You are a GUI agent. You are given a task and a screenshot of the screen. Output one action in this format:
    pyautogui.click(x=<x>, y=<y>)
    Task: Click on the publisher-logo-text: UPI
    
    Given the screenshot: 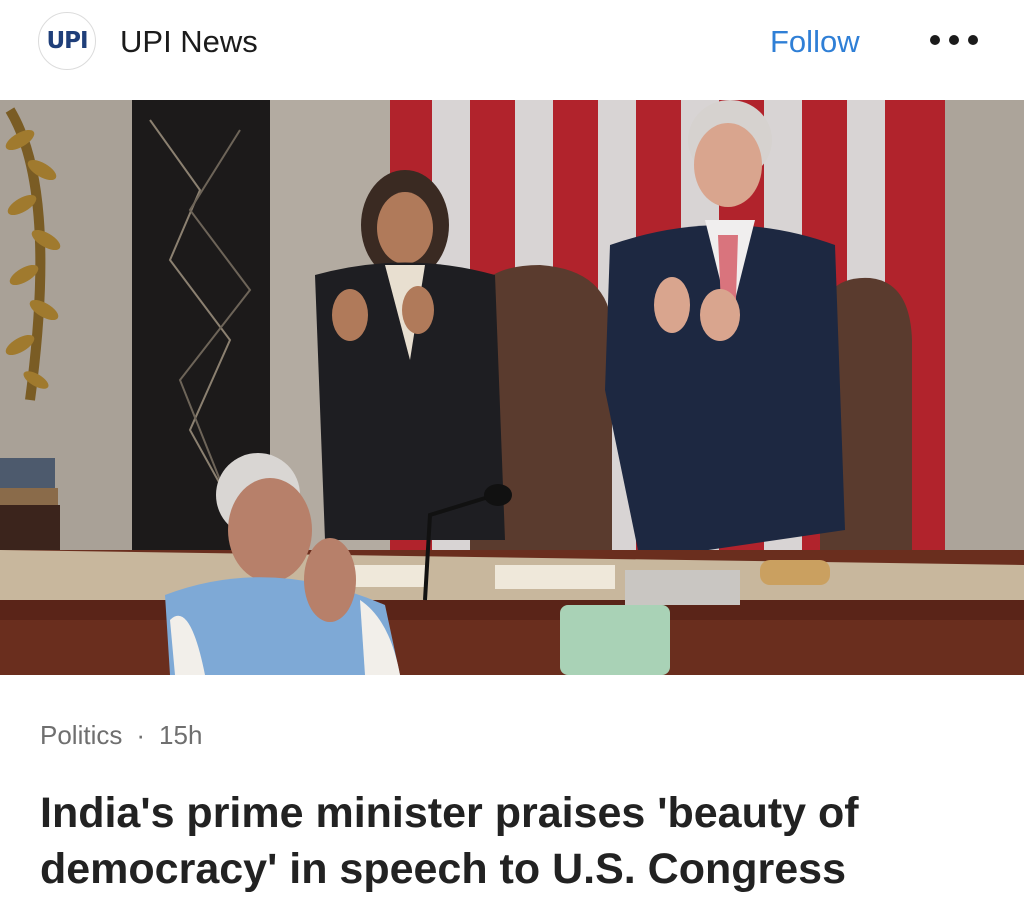 What is the action you would take?
    pyautogui.click(x=67, y=41)
    